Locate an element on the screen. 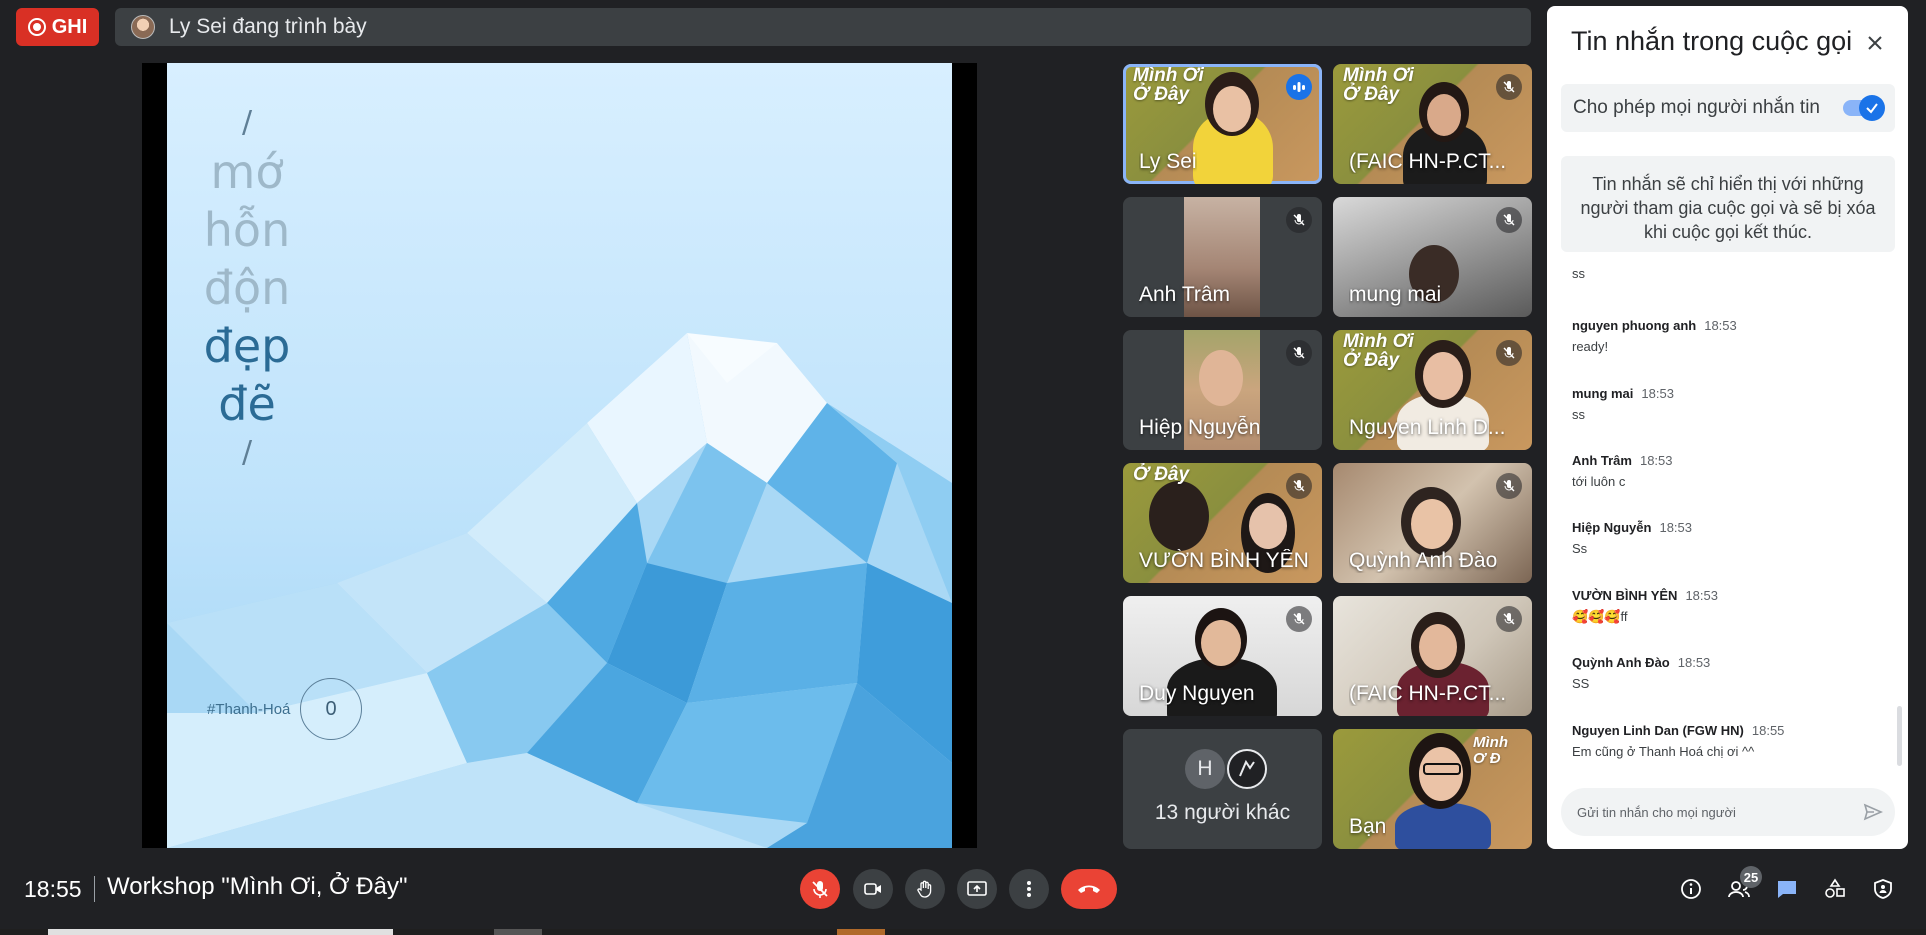 Image resolution: width=1926 pixels, height=935 pixels. shield-icon is located at coordinates (1883, 889).